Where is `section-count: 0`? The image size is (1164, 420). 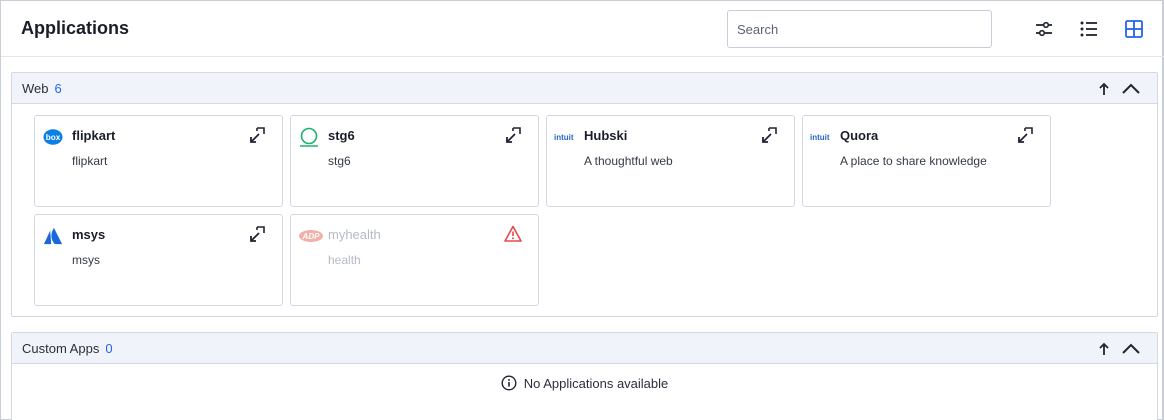 section-count: 0 is located at coordinates (109, 348).